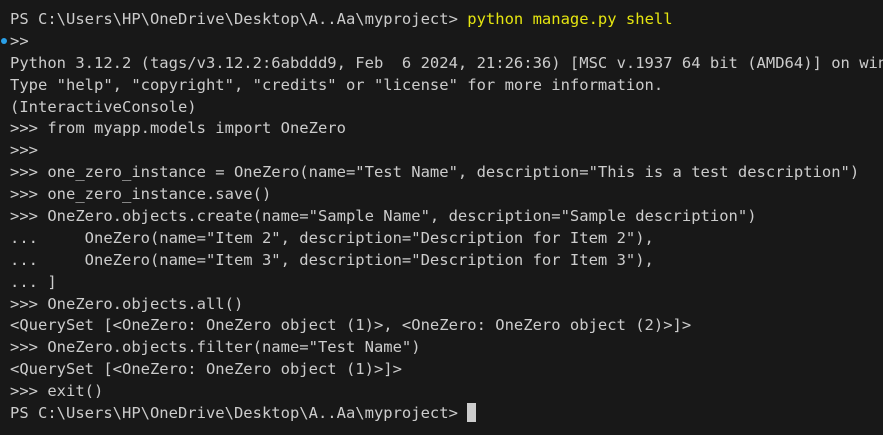 The width and height of the screenshot is (883, 435). What do you see at coordinates (141, 194) in the screenshot?
I see `terminal-line: >>> one_zero_instance.save()` at bounding box center [141, 194].